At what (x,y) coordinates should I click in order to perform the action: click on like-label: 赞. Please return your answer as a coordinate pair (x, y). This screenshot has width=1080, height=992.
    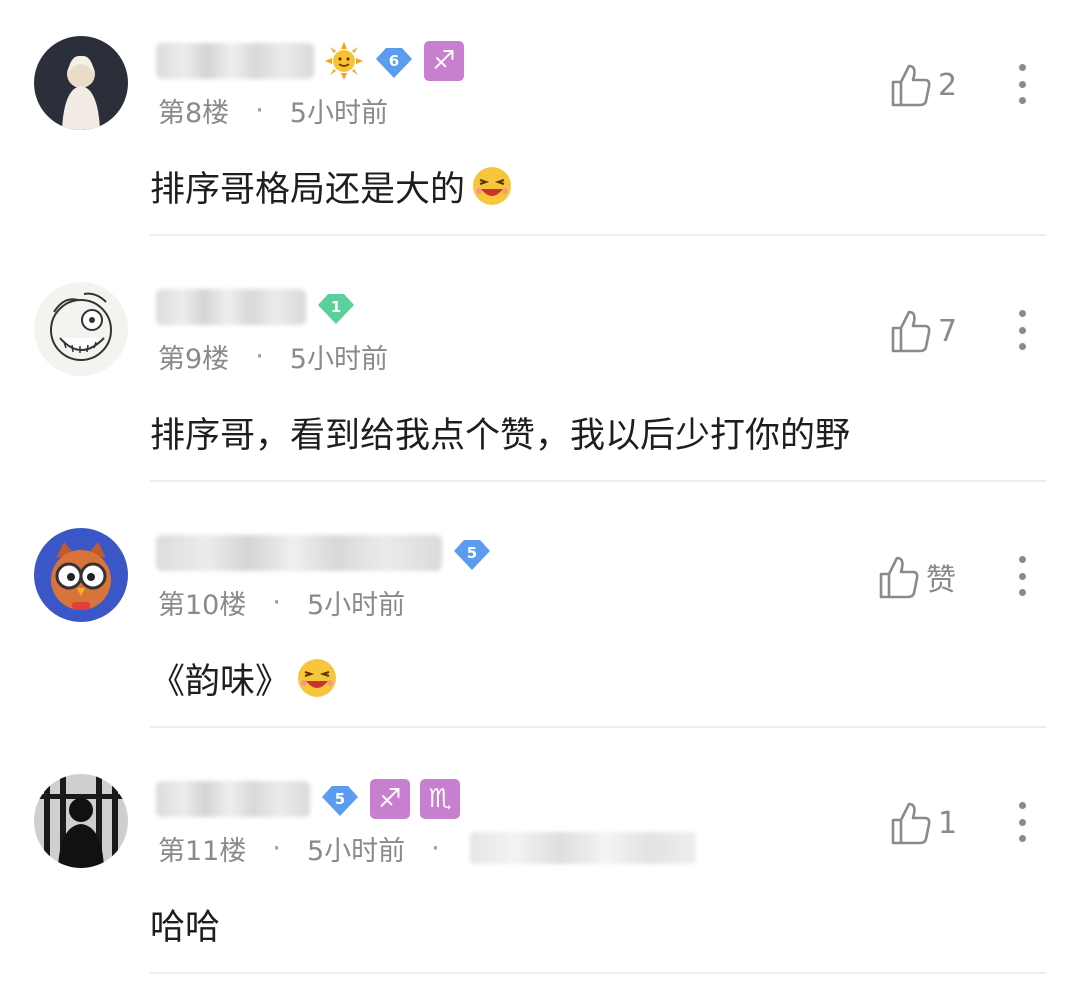
    Looking at the image, I should click on (941, 580).